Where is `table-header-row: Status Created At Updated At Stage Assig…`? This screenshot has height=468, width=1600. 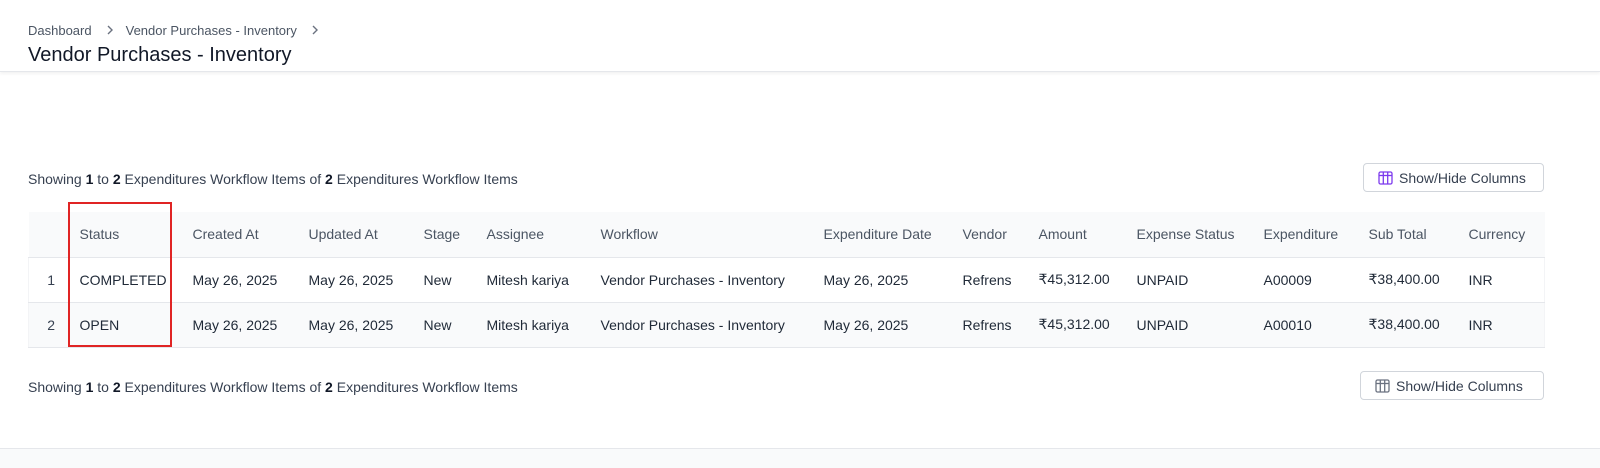
table-header-row: Status Created At Updated At Stage Assig… is located at coordinates (786, 235).